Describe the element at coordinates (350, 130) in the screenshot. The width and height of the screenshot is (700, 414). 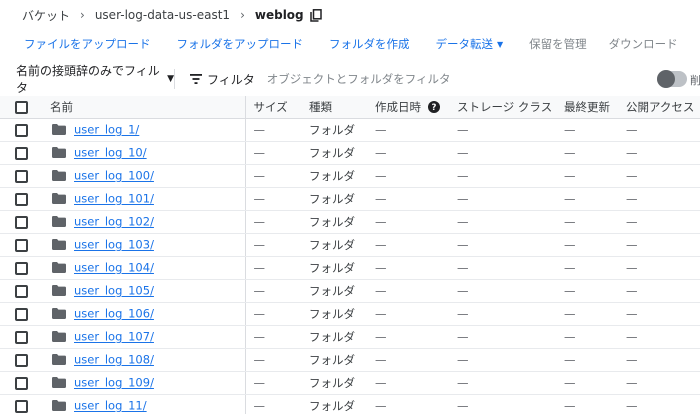
I see `table-row: user_log_1/— フォルダ — — — —` at that location.